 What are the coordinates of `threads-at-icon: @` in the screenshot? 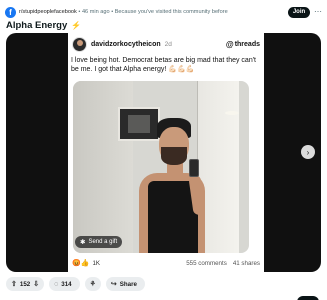 It's located at (229, 44).